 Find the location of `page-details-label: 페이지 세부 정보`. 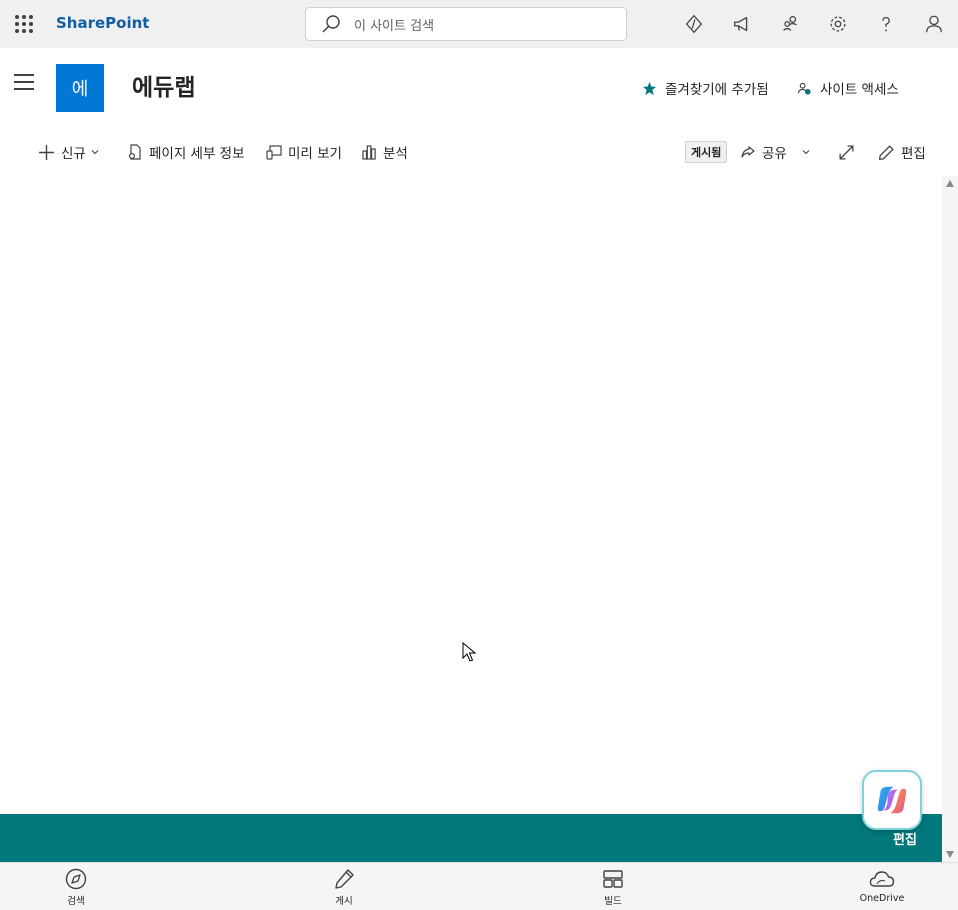

page-details-label: 페이지 세부 정보 is located at coordinates (197, 154).